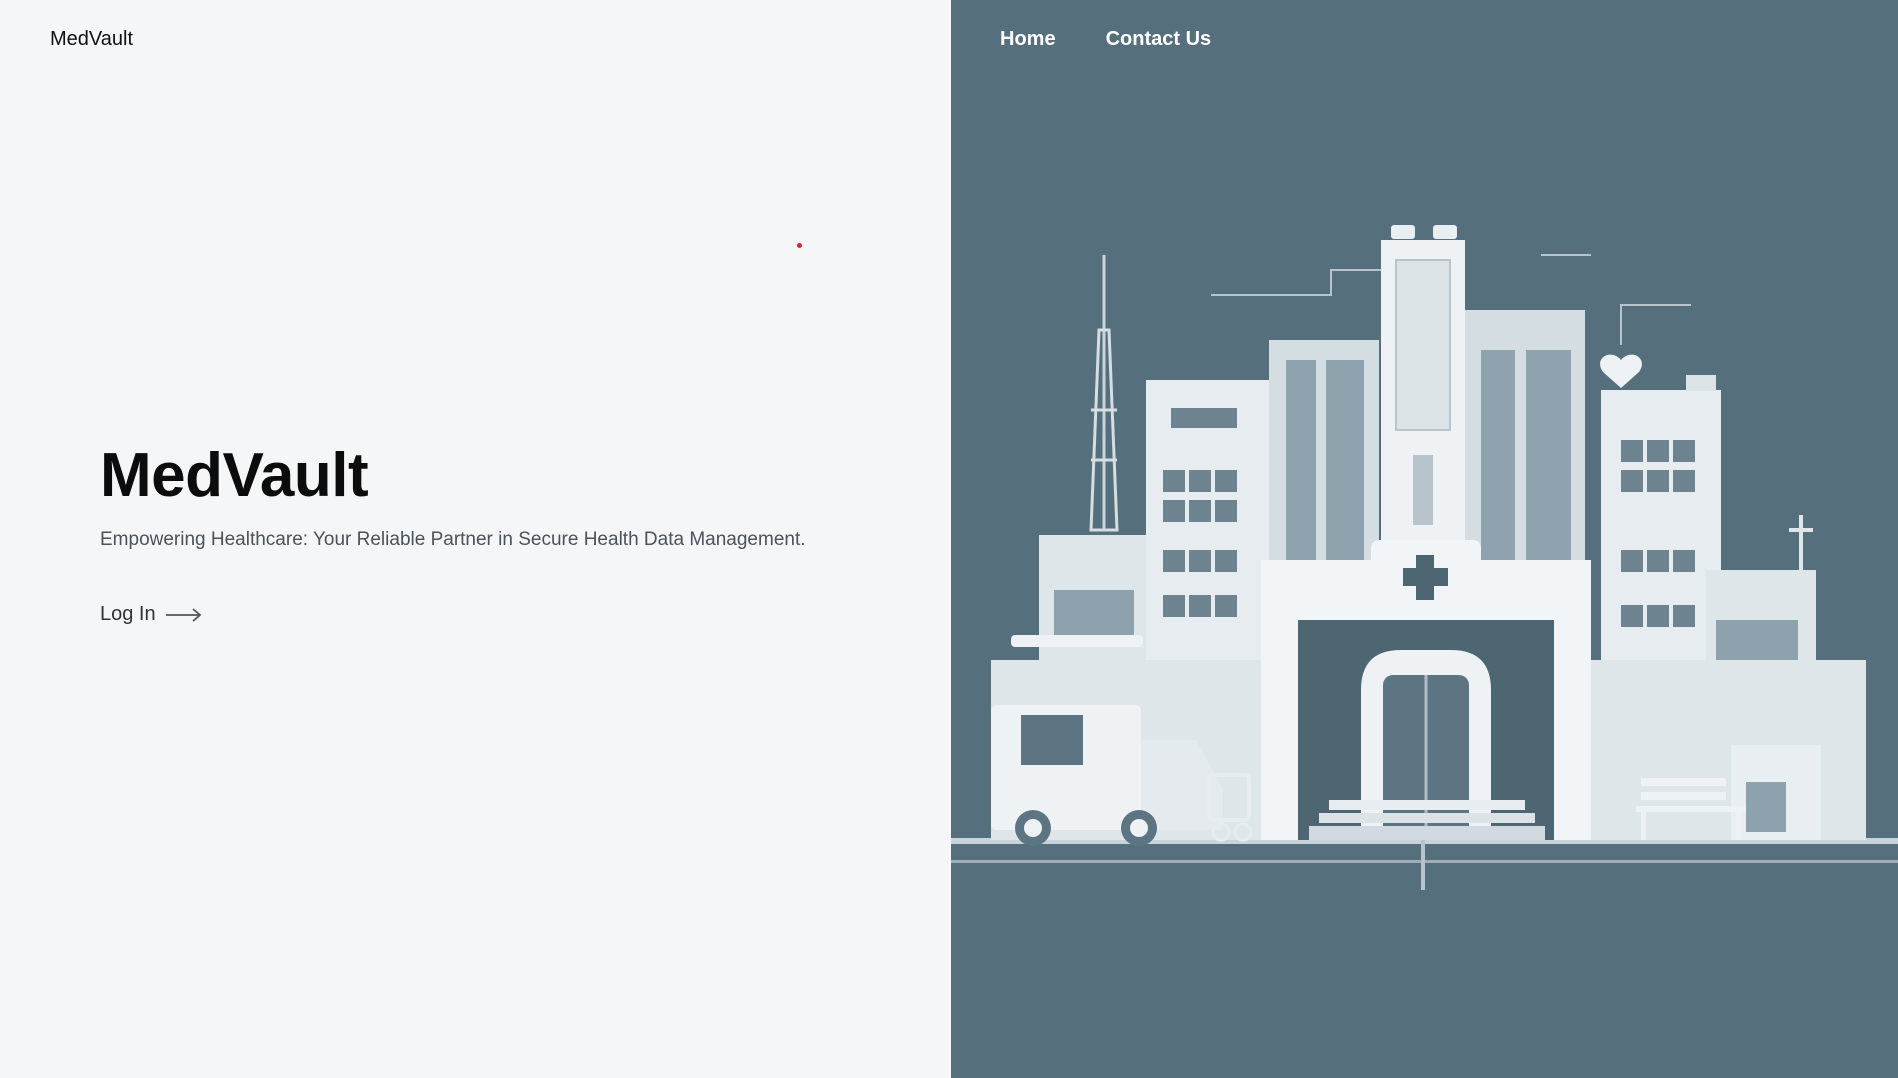 This screenshot has width=1898, height=1078. I want to click on nav-home: Home, so click(1028, 39).